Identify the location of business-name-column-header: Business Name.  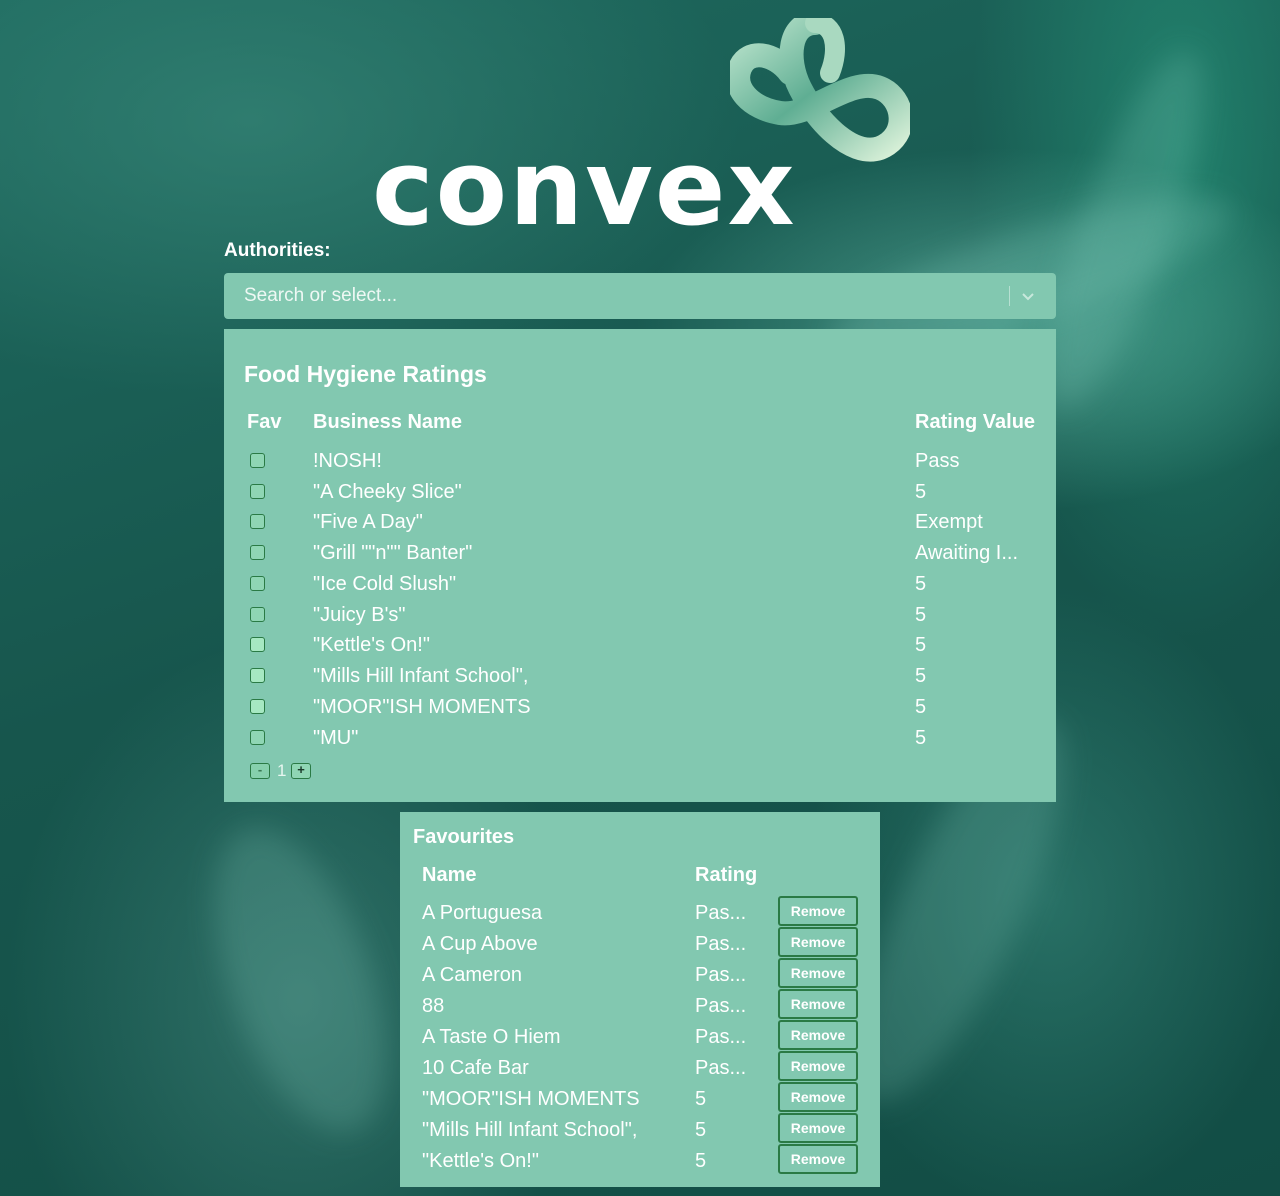
(387, 422).